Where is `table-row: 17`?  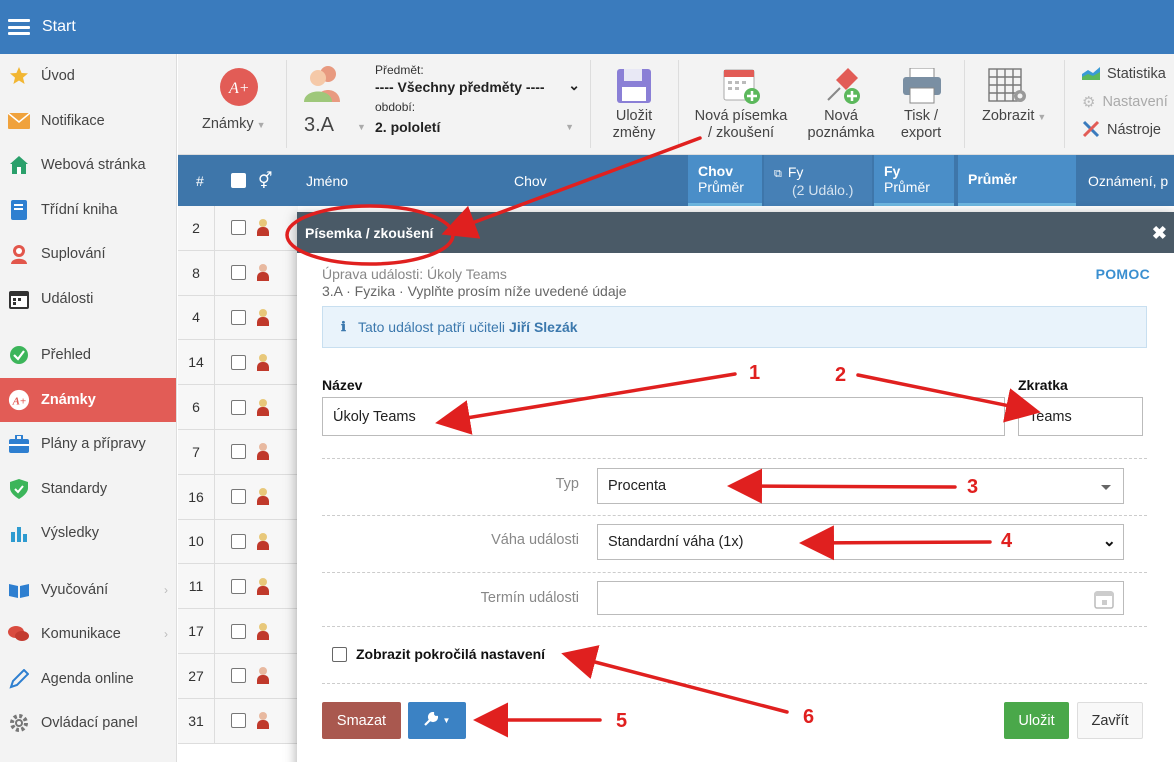
table-row: 17 is located at coordinates (238, 631).